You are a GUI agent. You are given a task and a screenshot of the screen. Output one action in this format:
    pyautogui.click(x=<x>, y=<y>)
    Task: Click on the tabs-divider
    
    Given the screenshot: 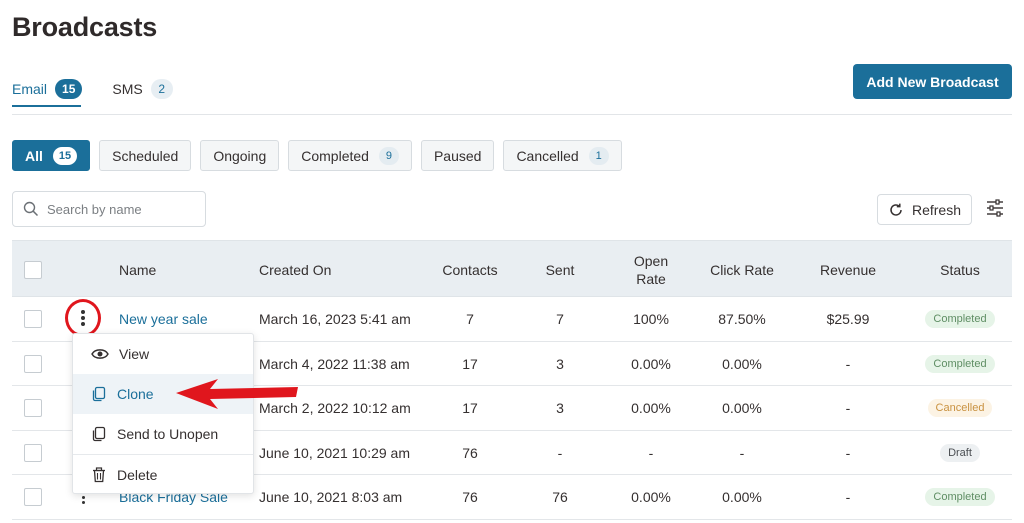 What is the action you would take?
    pyautogui.click(x=512, y=114)
    